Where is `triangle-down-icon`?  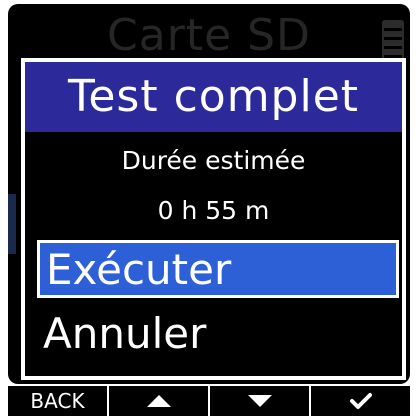
triangle-down-icon is located at coordinates (259, 401).